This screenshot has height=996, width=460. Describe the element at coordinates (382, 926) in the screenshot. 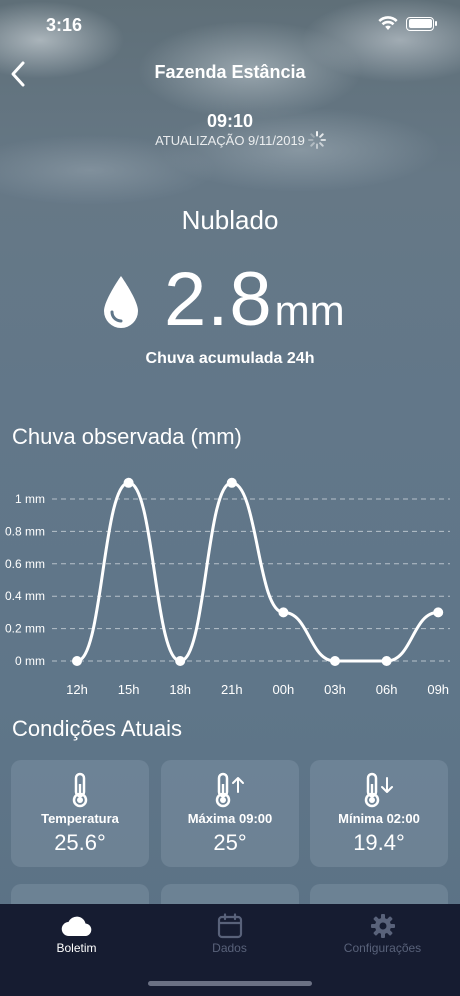

I see `gear-icon` at that location.